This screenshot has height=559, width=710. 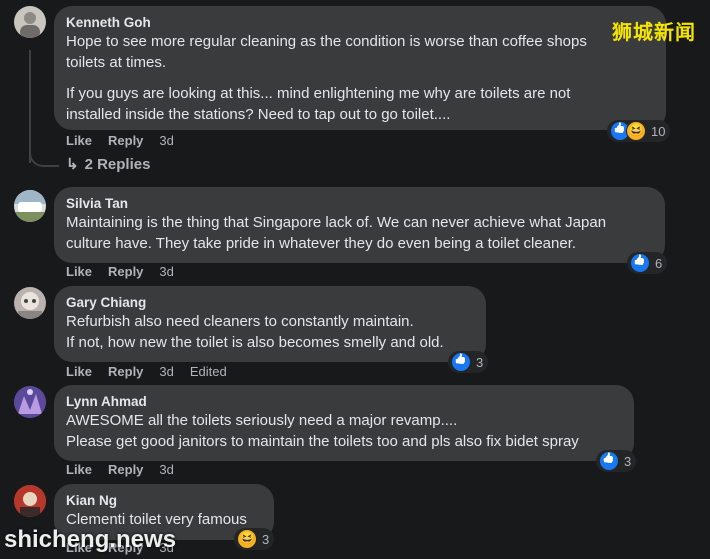 I want to click on comment-author: Kenneth Goh, so click(x=360, y=22).